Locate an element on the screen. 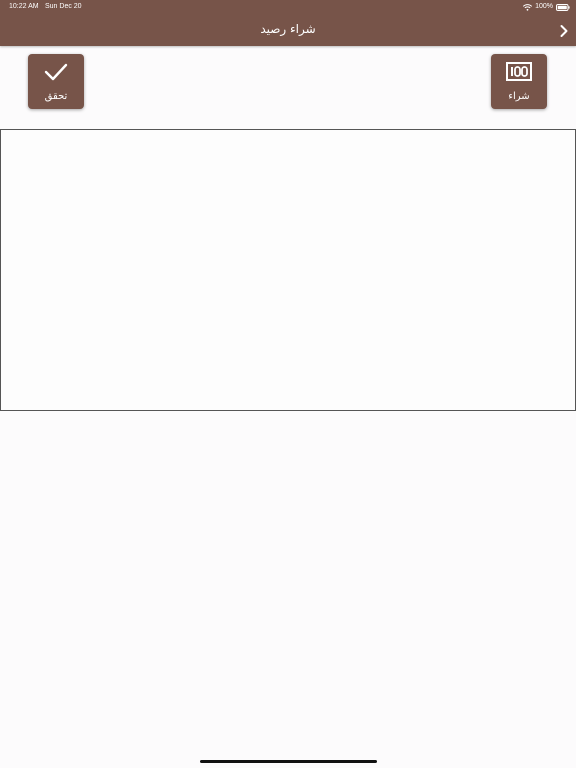  buy-button: شراء is located at coordinates (519, 81).